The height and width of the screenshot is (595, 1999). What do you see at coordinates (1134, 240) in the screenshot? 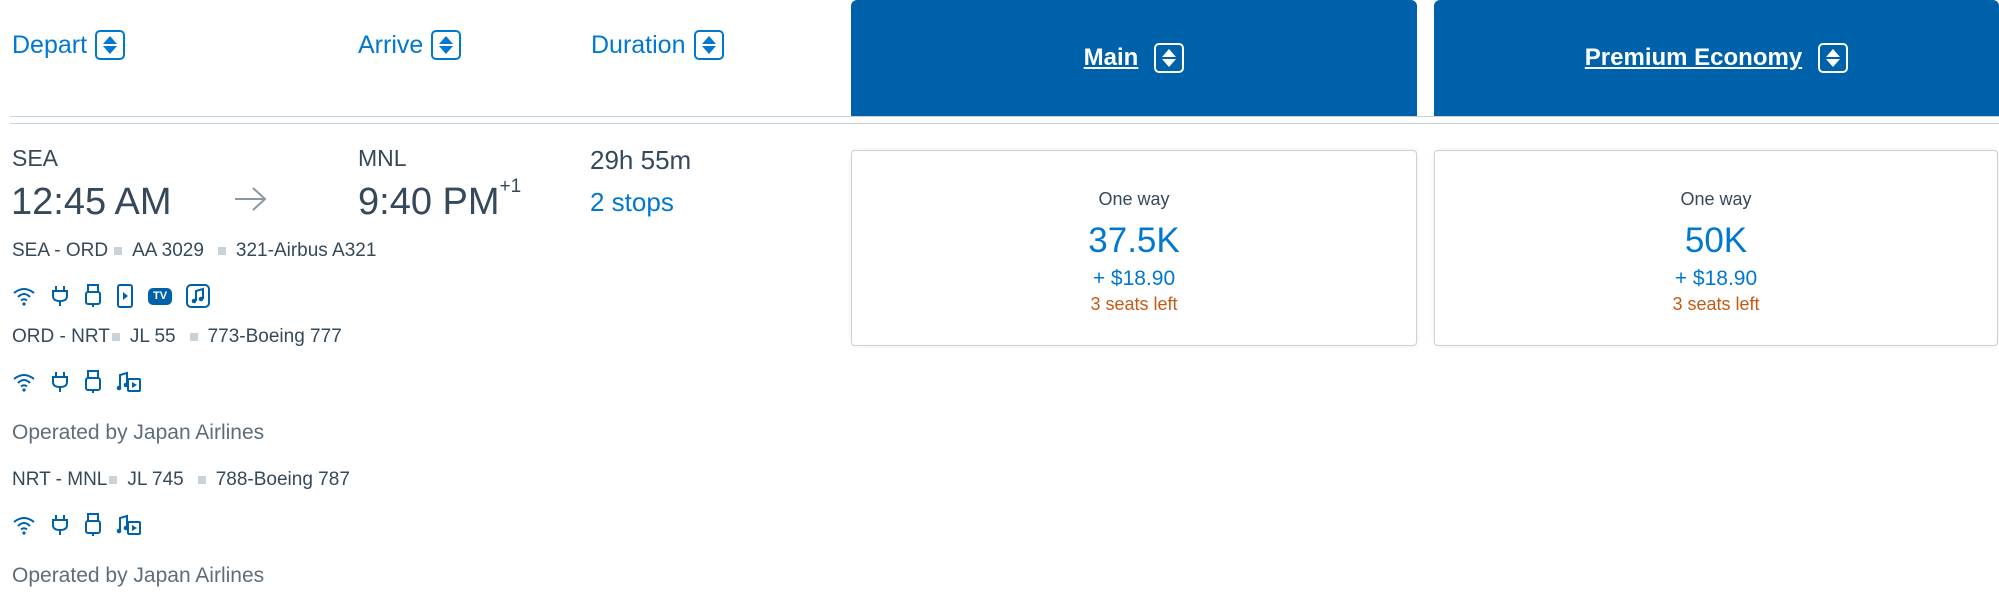
I see `miles-price: 37.5K` at bounding box center [1134, 240].